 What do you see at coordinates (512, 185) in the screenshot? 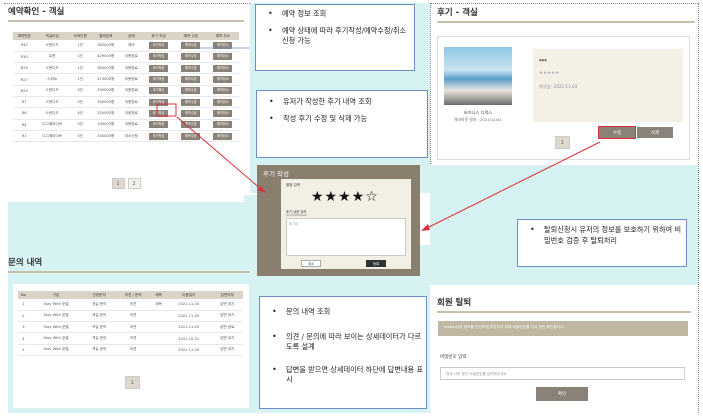
I see `arrow-from-edit` at bounding box center [512, 185].